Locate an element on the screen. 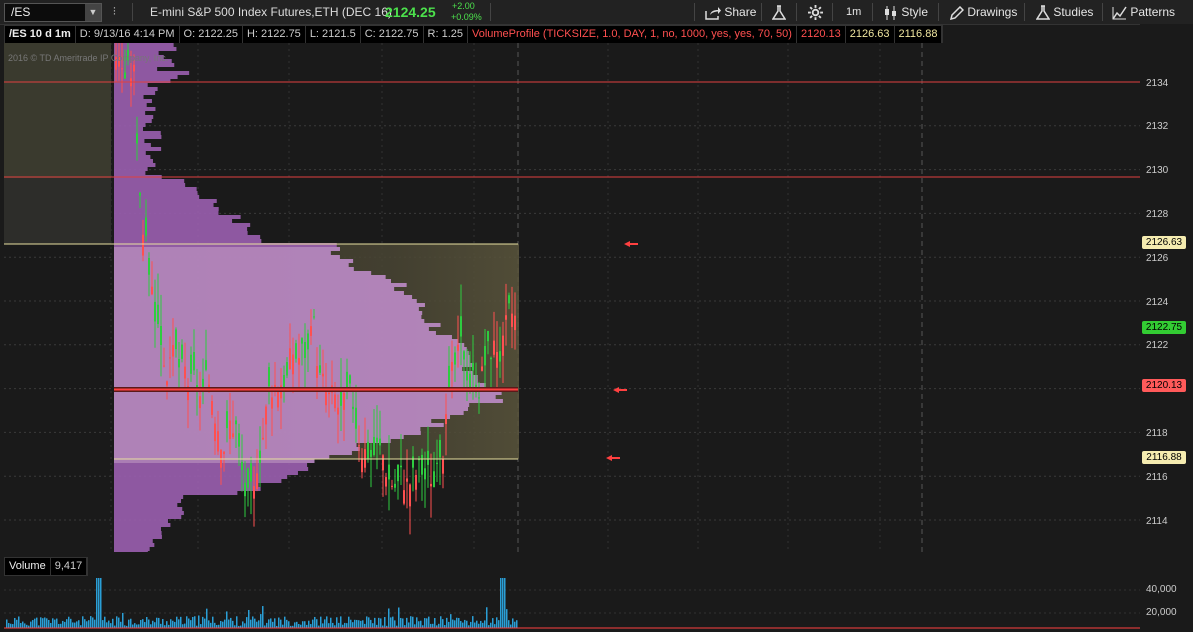 The image size is (1193, 632). bar-open: O: 2122.25 is located at coordinates (211, 34).